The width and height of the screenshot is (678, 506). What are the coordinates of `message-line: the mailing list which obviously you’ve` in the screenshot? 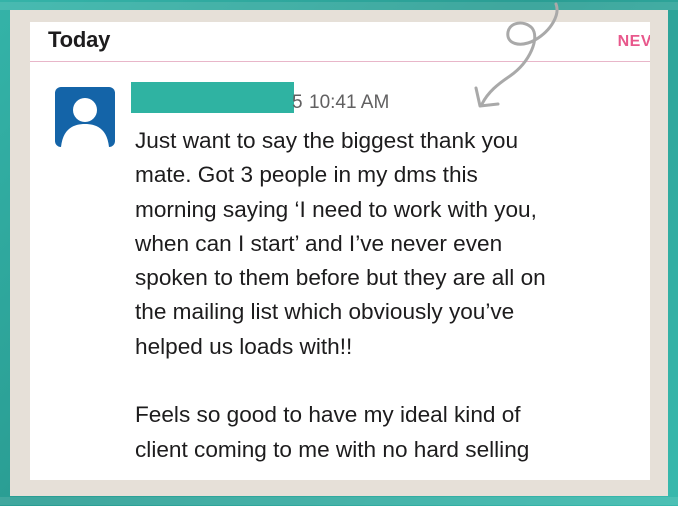 It's located at (325, 312).